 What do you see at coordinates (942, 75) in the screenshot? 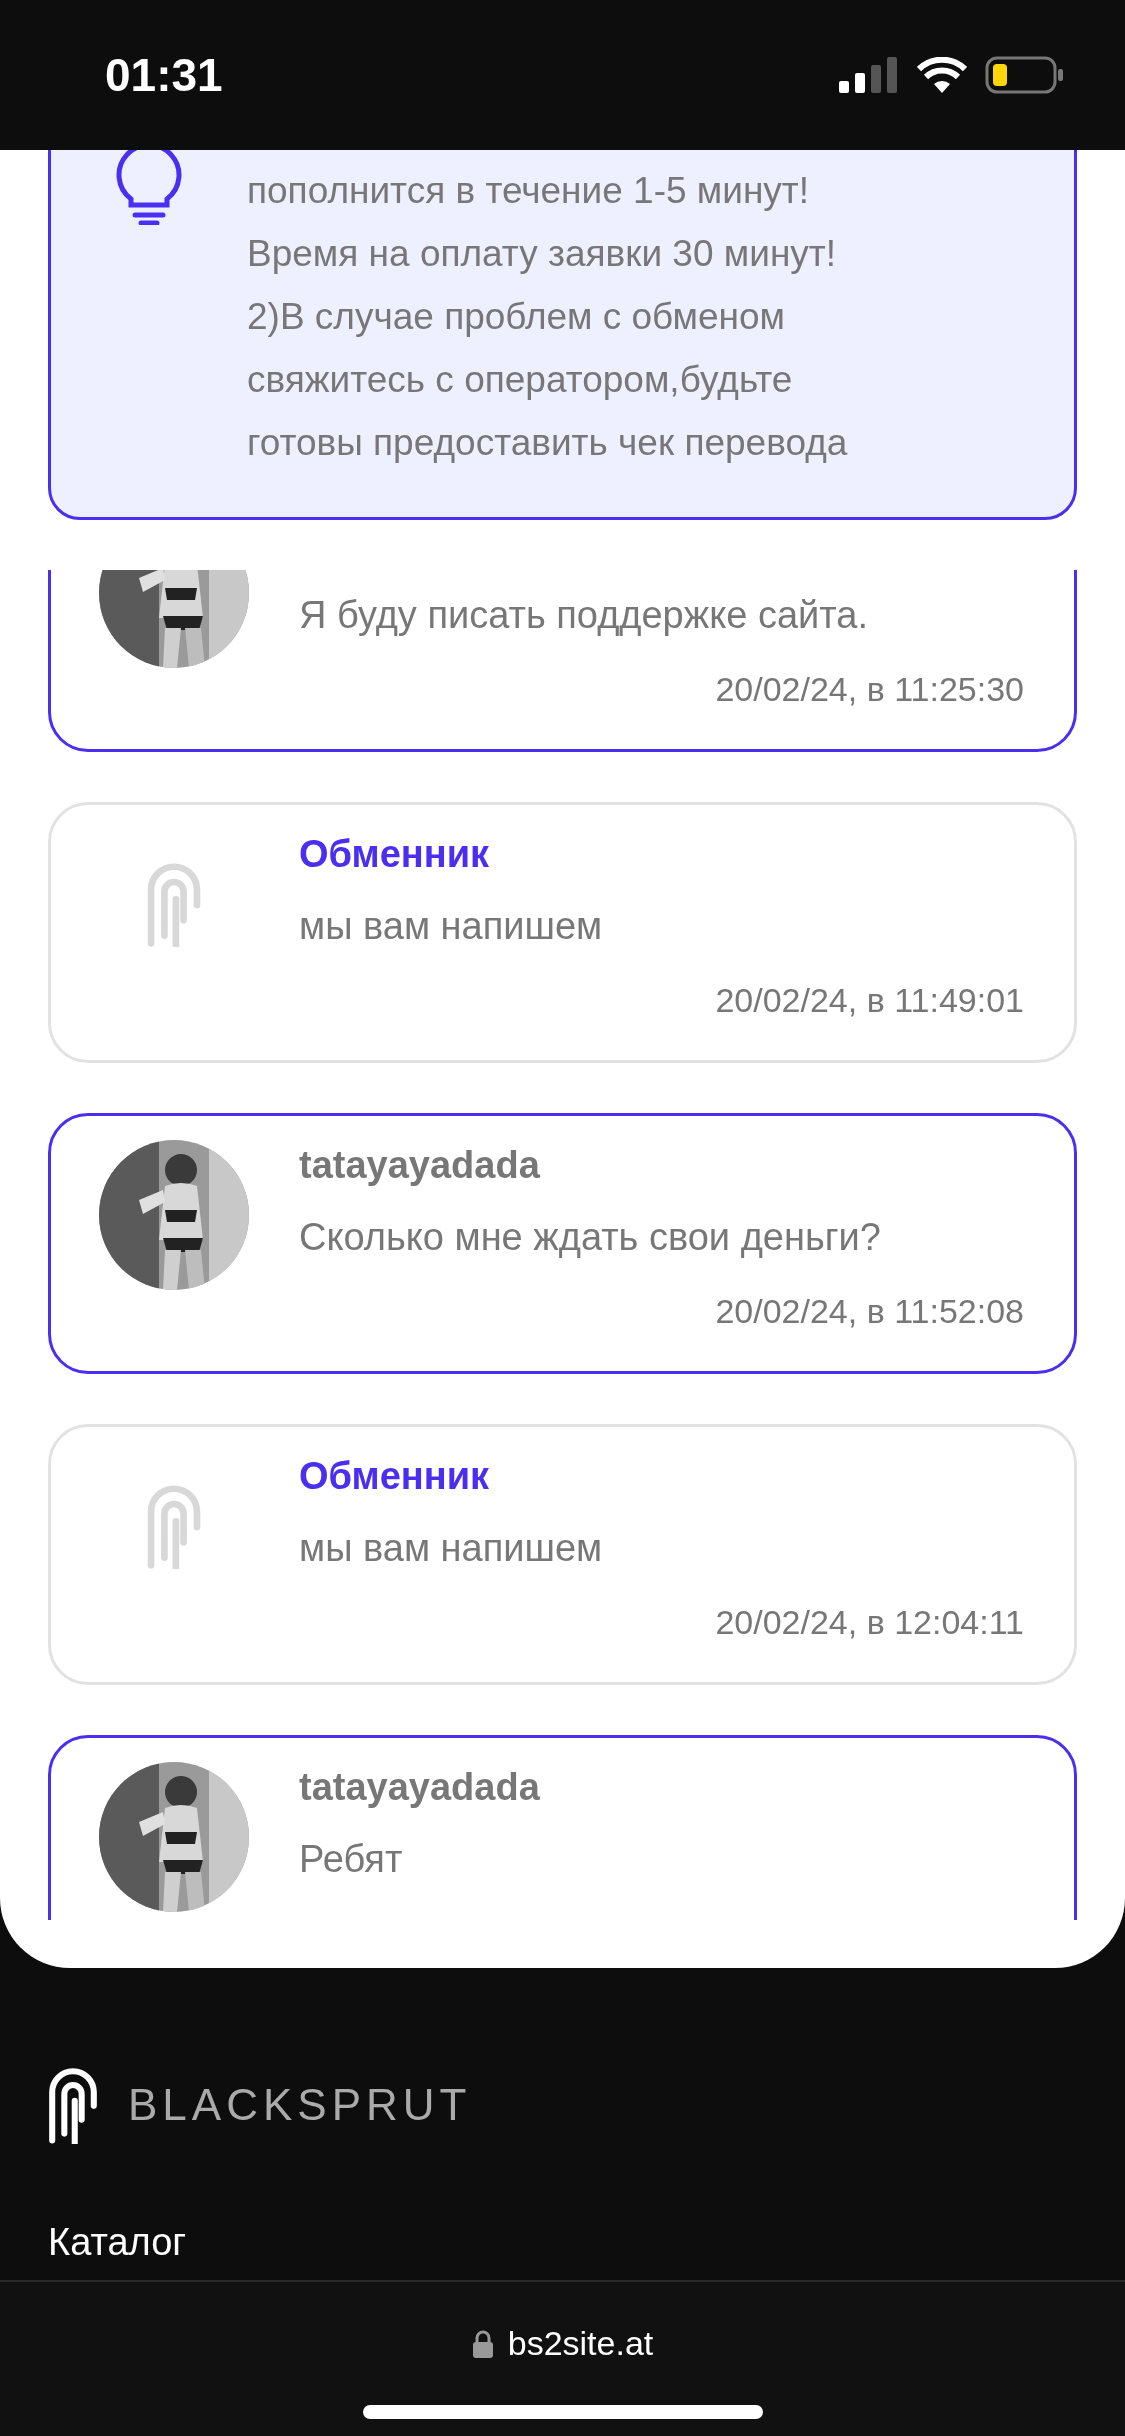
I see `wifi-icon` at bounding box center [942, 75].